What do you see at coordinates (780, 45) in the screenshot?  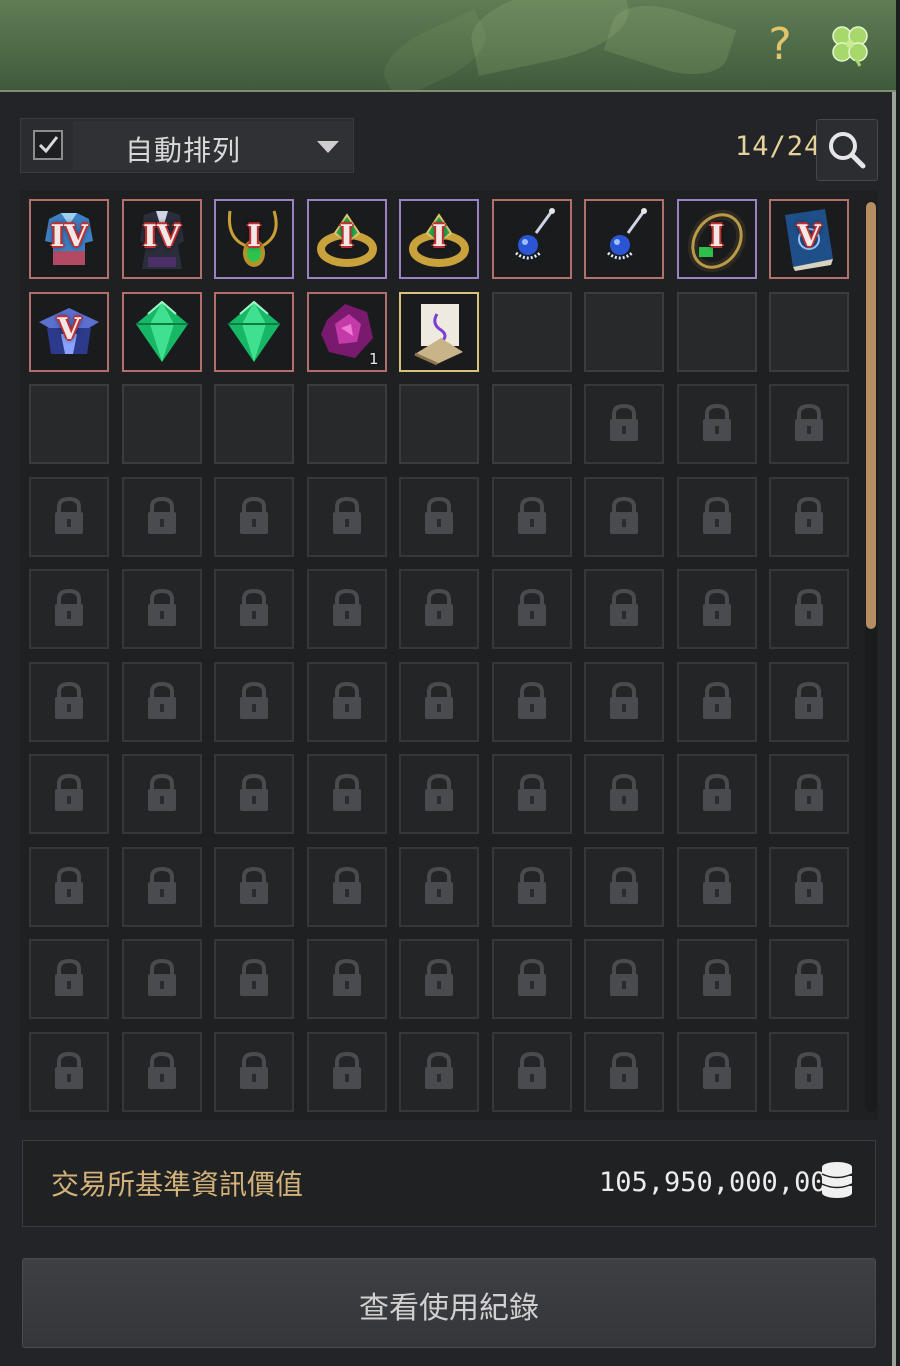 I see `help-button: ?` at bounding box center [780, 45].